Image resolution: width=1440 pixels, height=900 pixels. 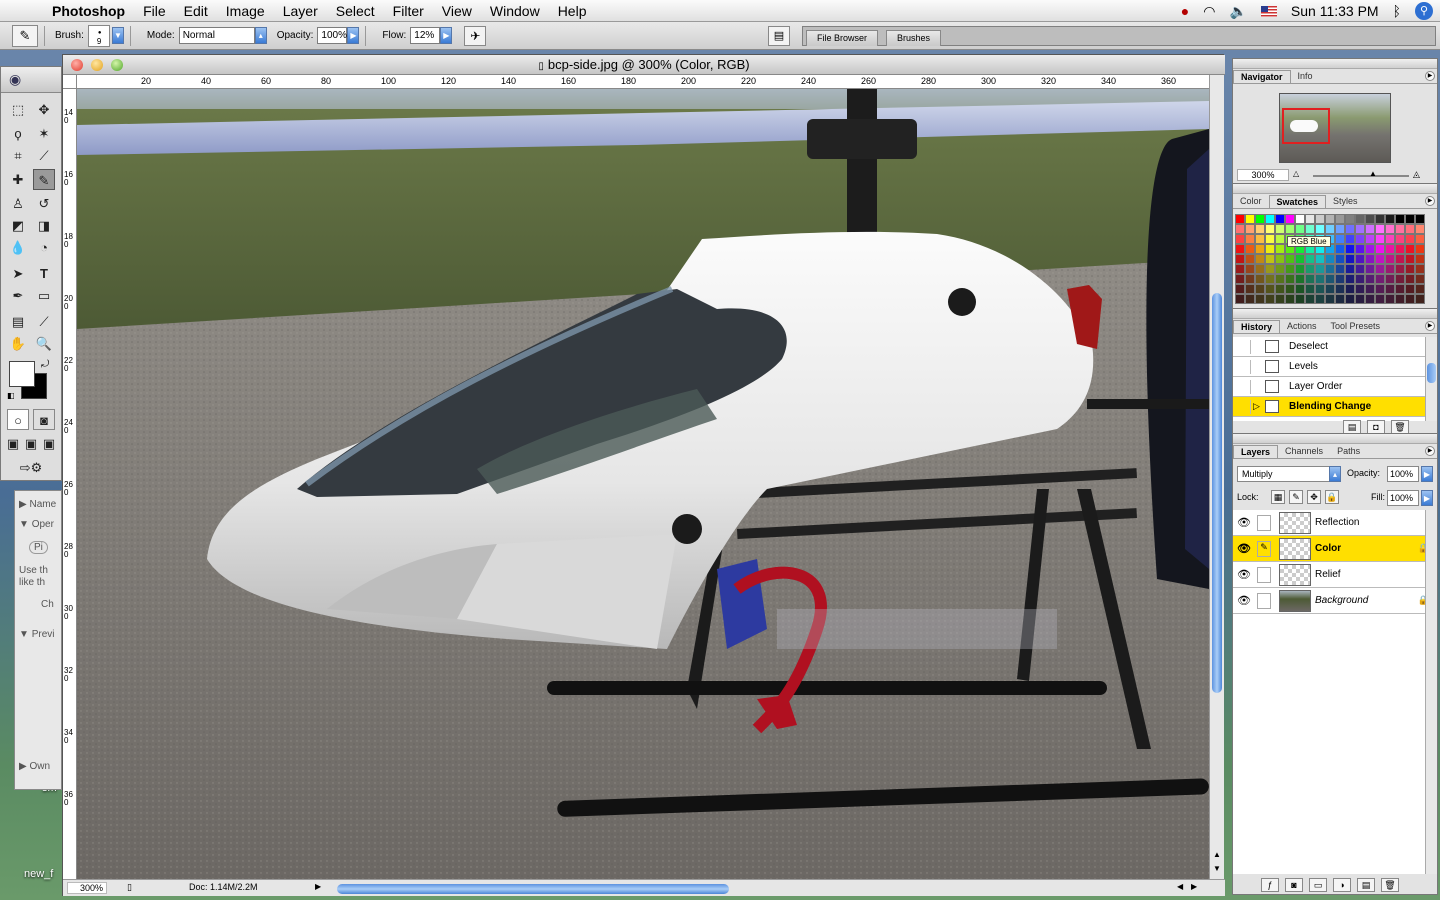 I want to click on slice-tool-icon: ⟋, so click(x=44, y=155).